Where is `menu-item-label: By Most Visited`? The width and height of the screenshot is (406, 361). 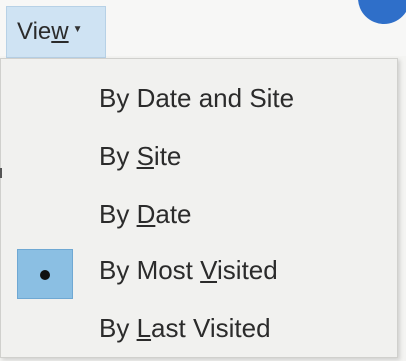 menu-item-label: By Most Visited is located at coordinates (188, 270).